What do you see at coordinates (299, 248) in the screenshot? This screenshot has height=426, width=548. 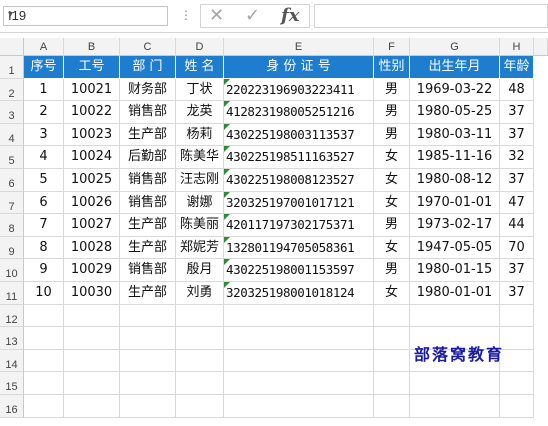 I see `id-number-cell: 132801194705058361` at bounding box center [299, 248].